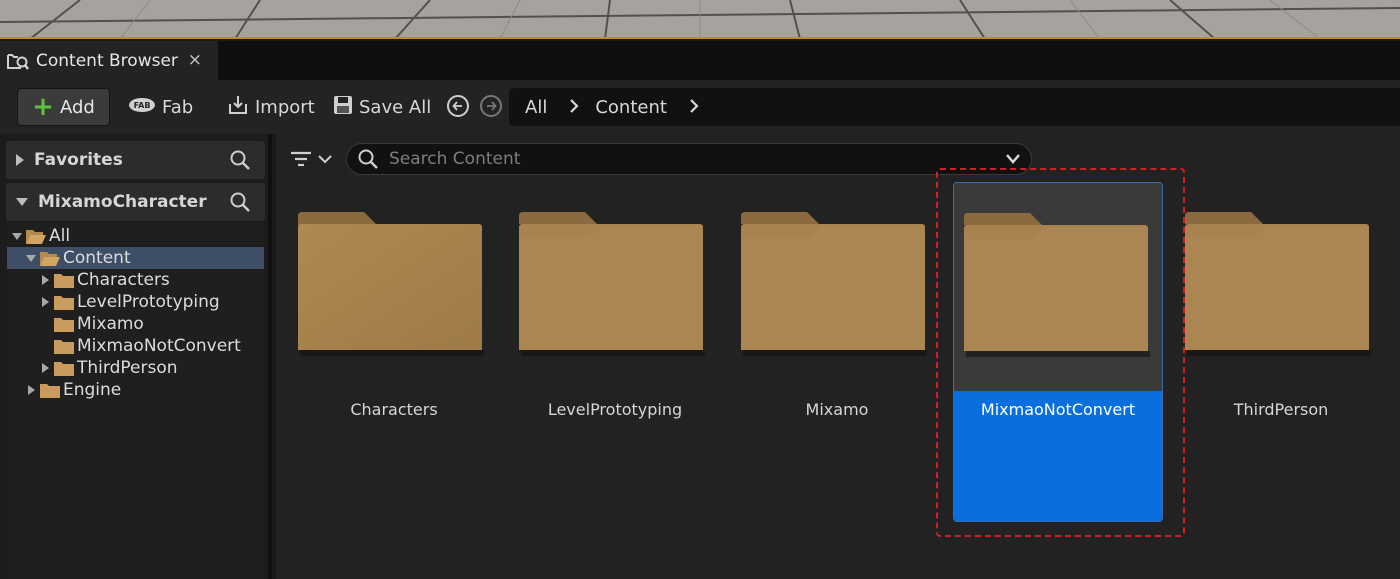 Image resolution: width=1400 pixels, height=579 pixels. I want to click on folder-name: MixmaoNotConvert, so click(1058, 409).